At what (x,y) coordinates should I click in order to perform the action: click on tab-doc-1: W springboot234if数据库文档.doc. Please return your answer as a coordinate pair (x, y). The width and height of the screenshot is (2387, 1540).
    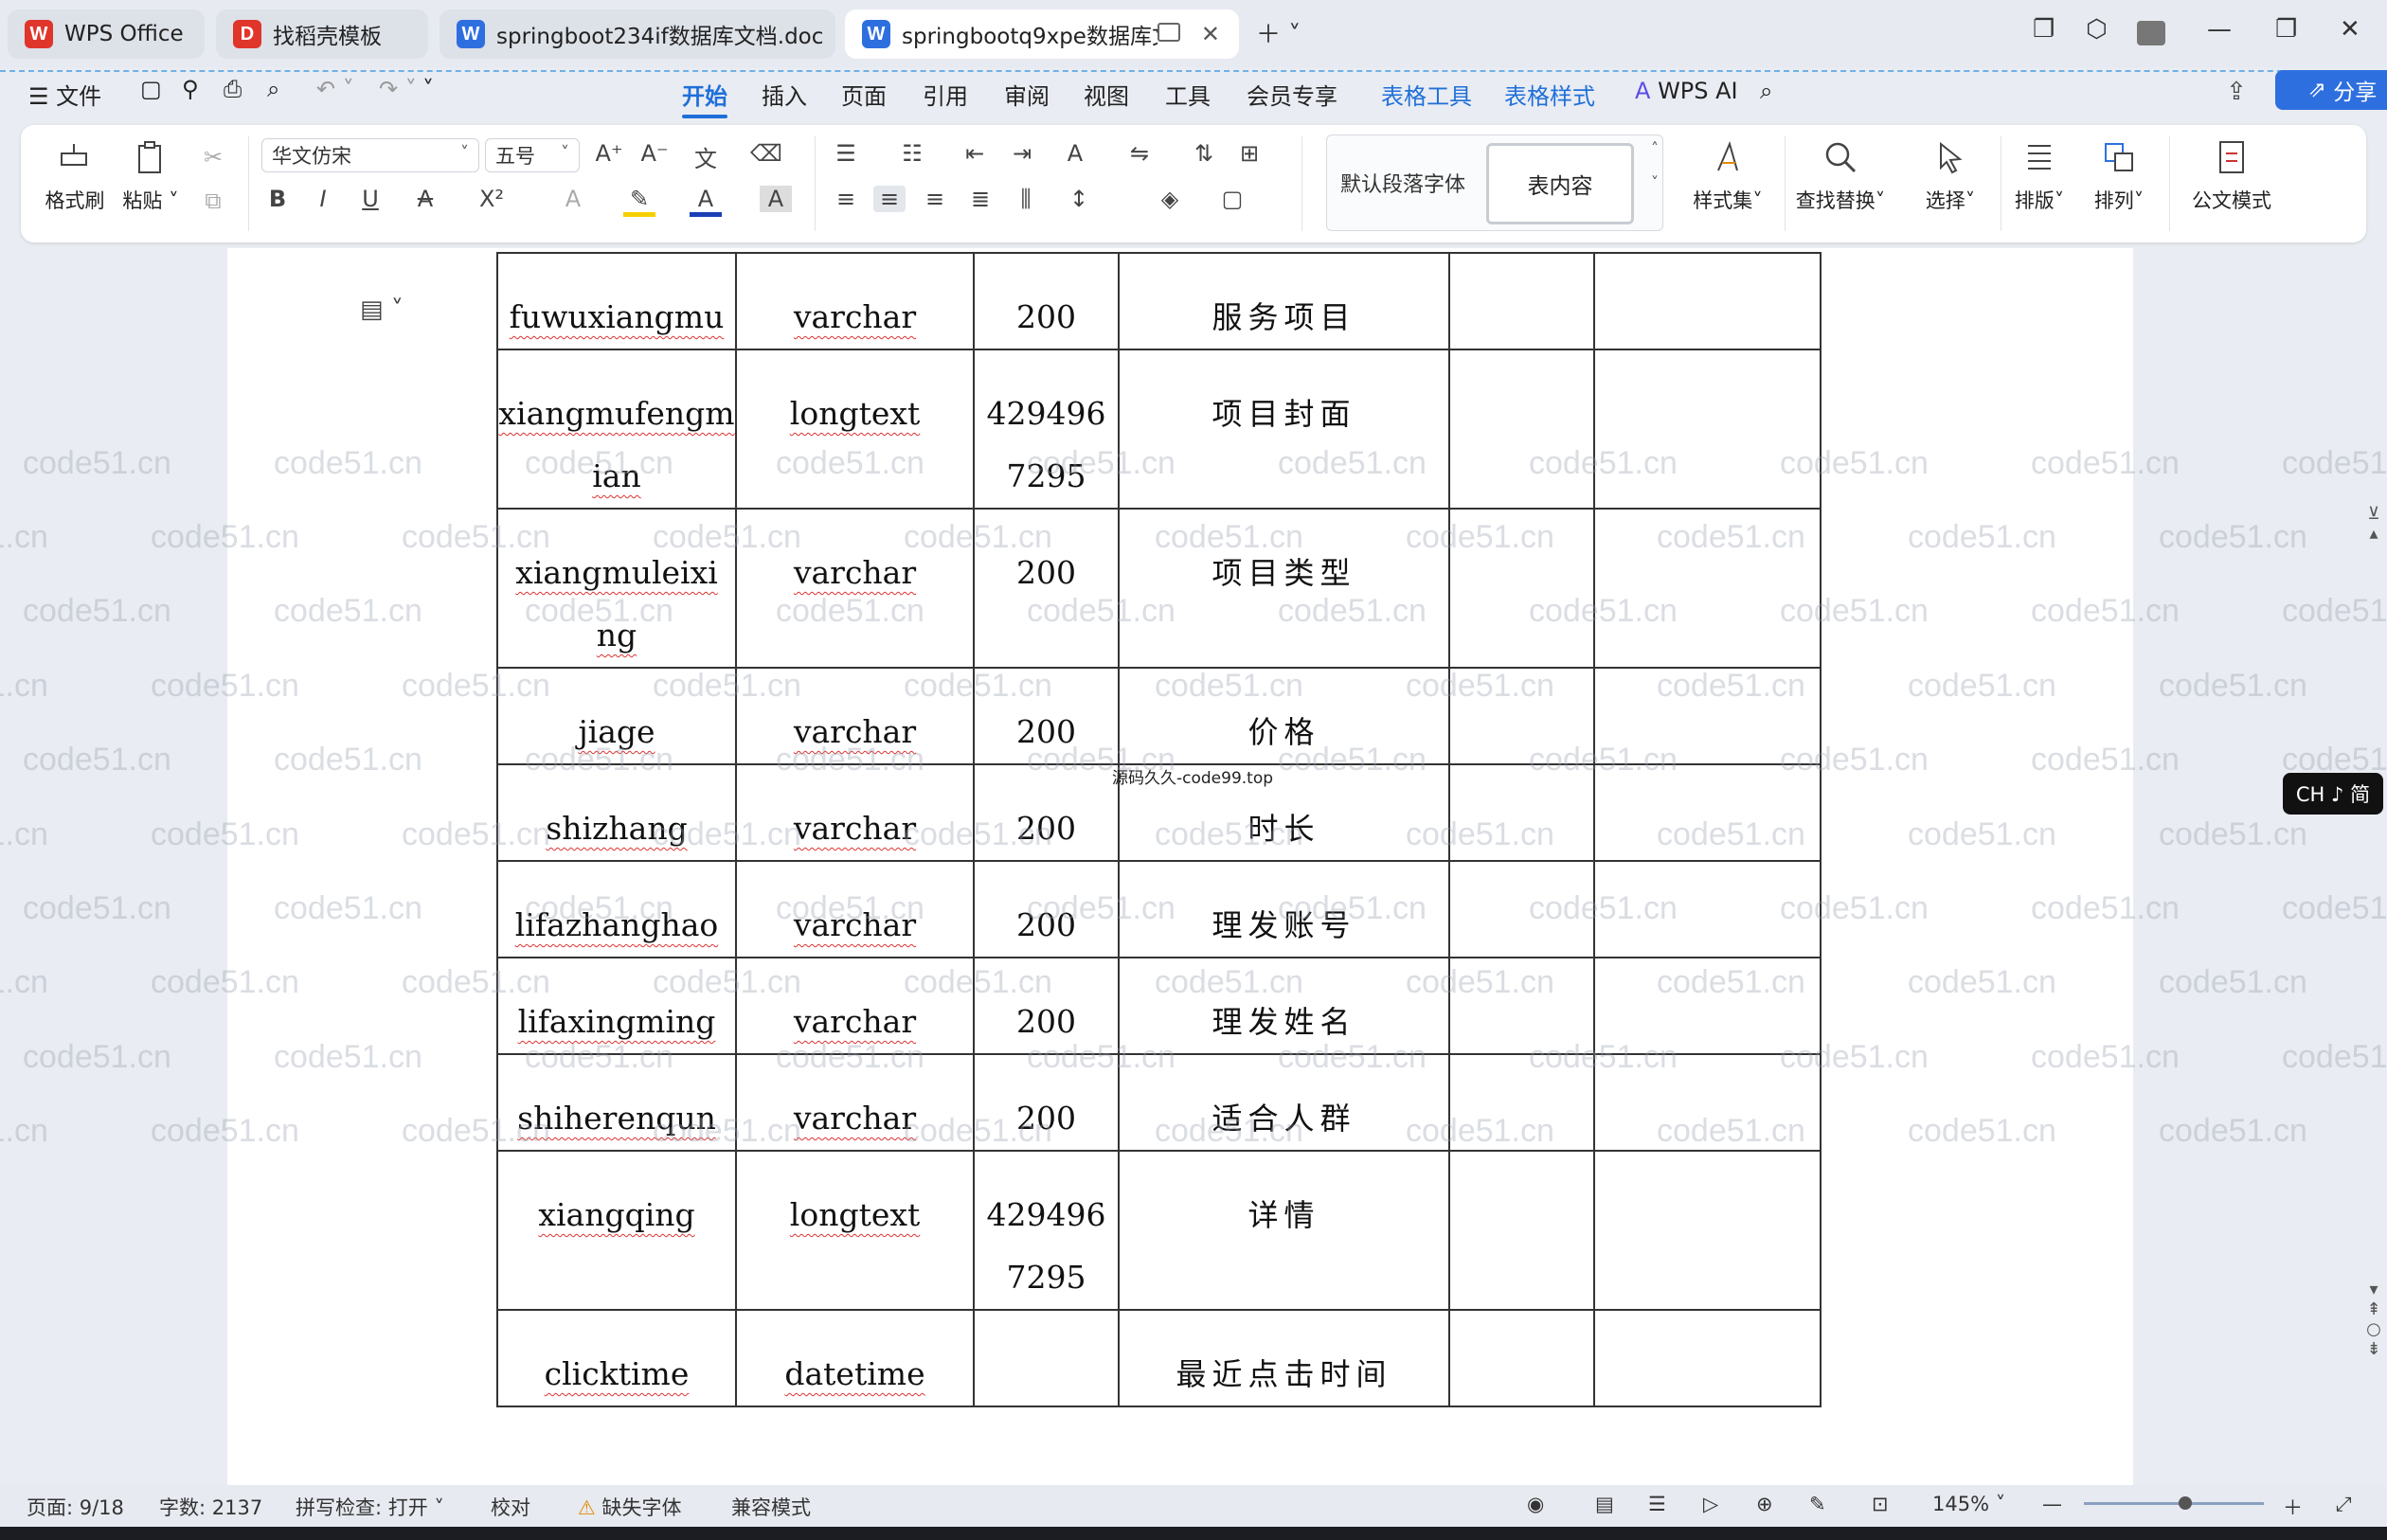
    Looking at the image, I should click on (637, 34).